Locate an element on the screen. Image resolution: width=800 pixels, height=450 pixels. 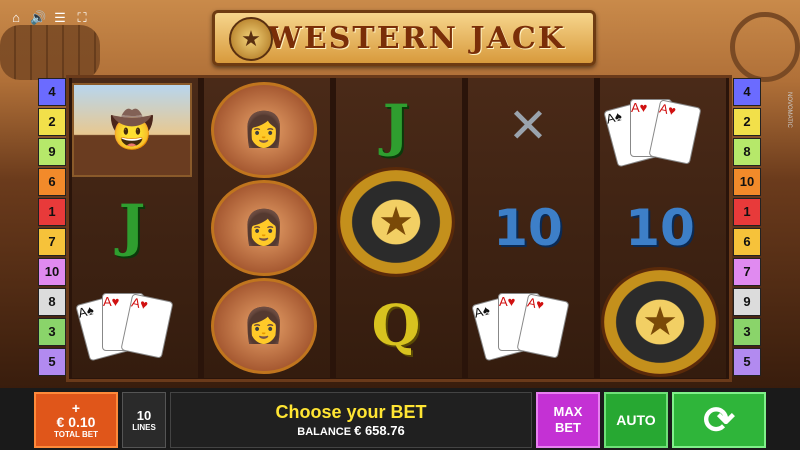
reel-4: ✕ 10 A♠ A♥ A♥ is located at coordinates (531, 228).